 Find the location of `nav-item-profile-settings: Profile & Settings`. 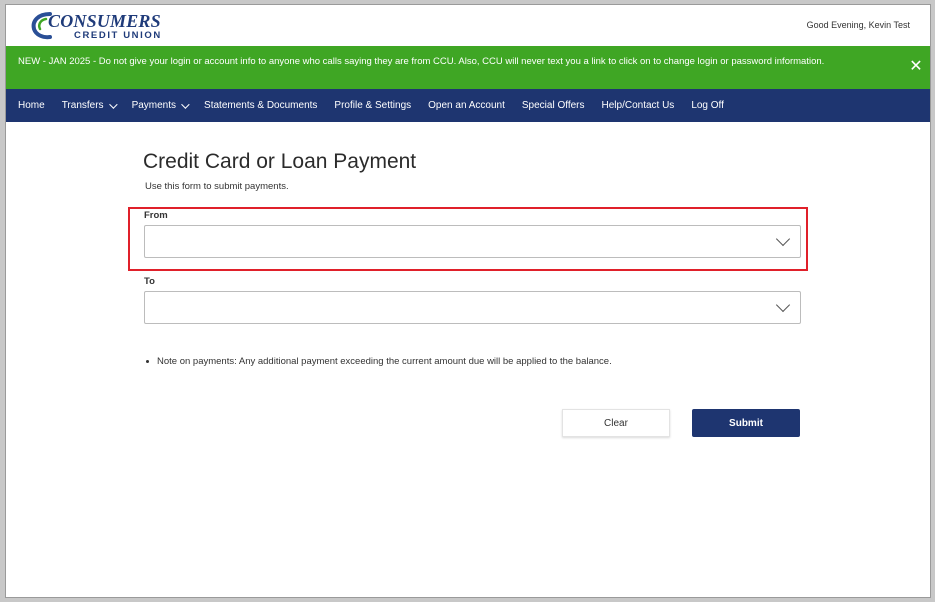

nav-item-profile-settings: Profile & Settings is located at coordinates (372, 105).